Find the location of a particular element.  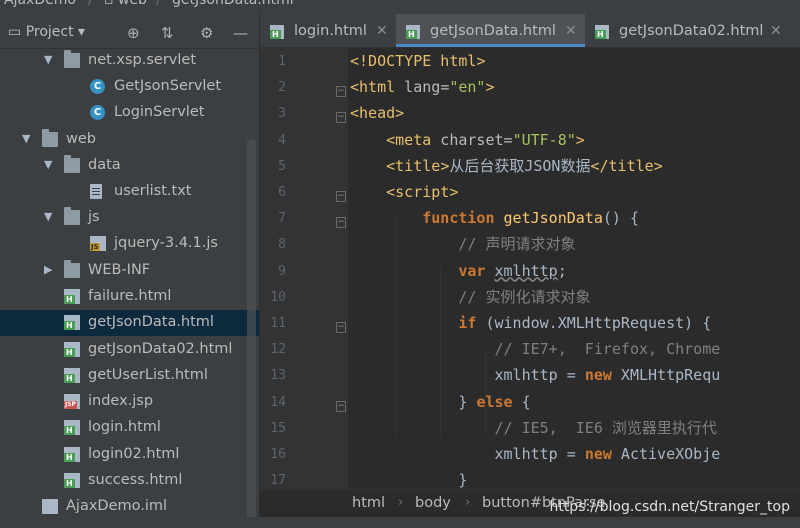

tree-item-label: userlist.txt is located at coordinates (153, 191).